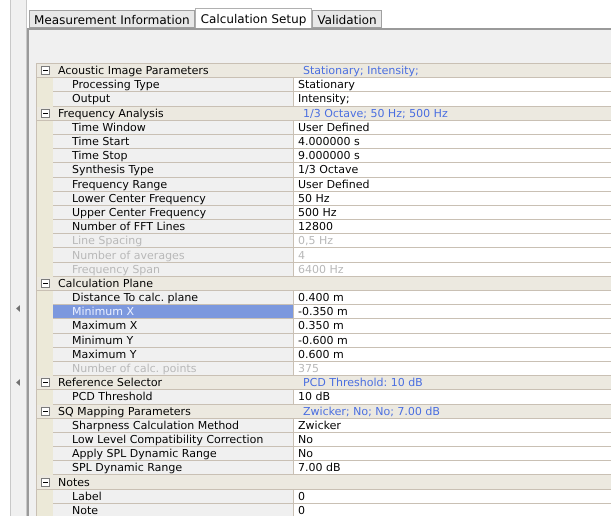  I want to click on category-row: Reference Selector PCD Threshold: 10 dB, so click(324, 383).